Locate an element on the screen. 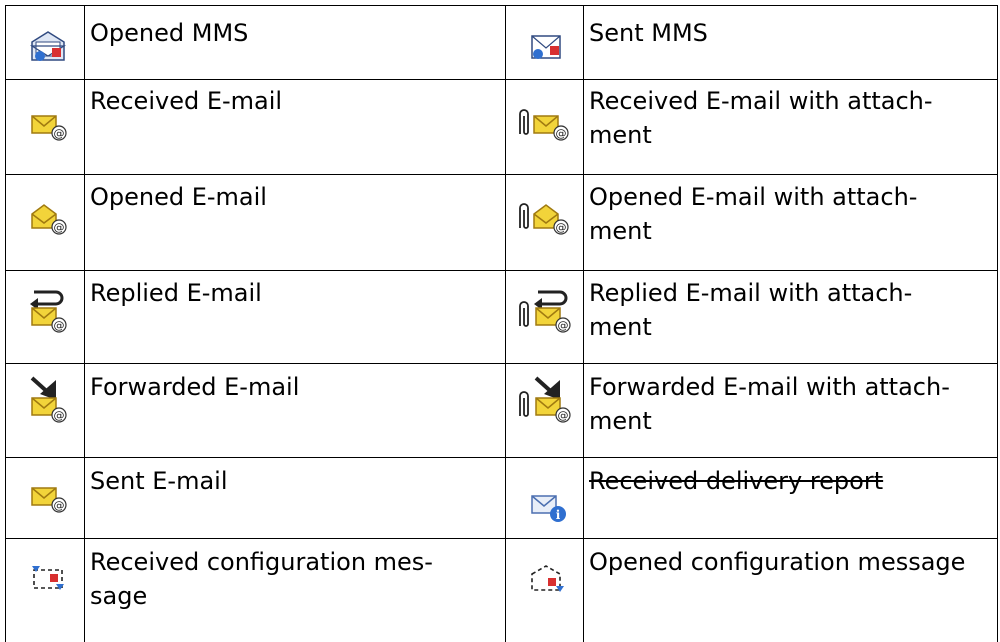  forwarded-email-attachment-label: Forwarded E-mail with attach- ment is located at coordinates (769, 404).